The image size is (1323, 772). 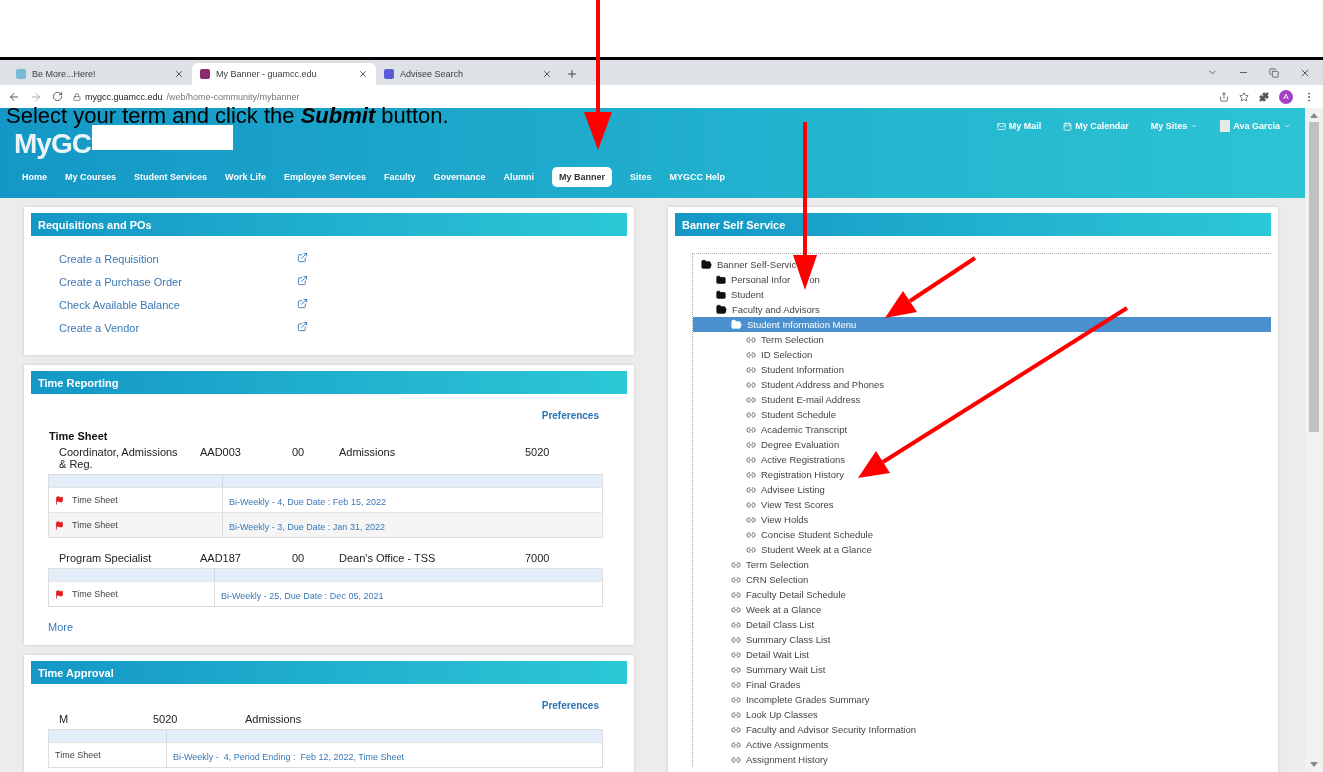 I want to click on tree-label: Student Address and Phones, so click(x=823, y=384).